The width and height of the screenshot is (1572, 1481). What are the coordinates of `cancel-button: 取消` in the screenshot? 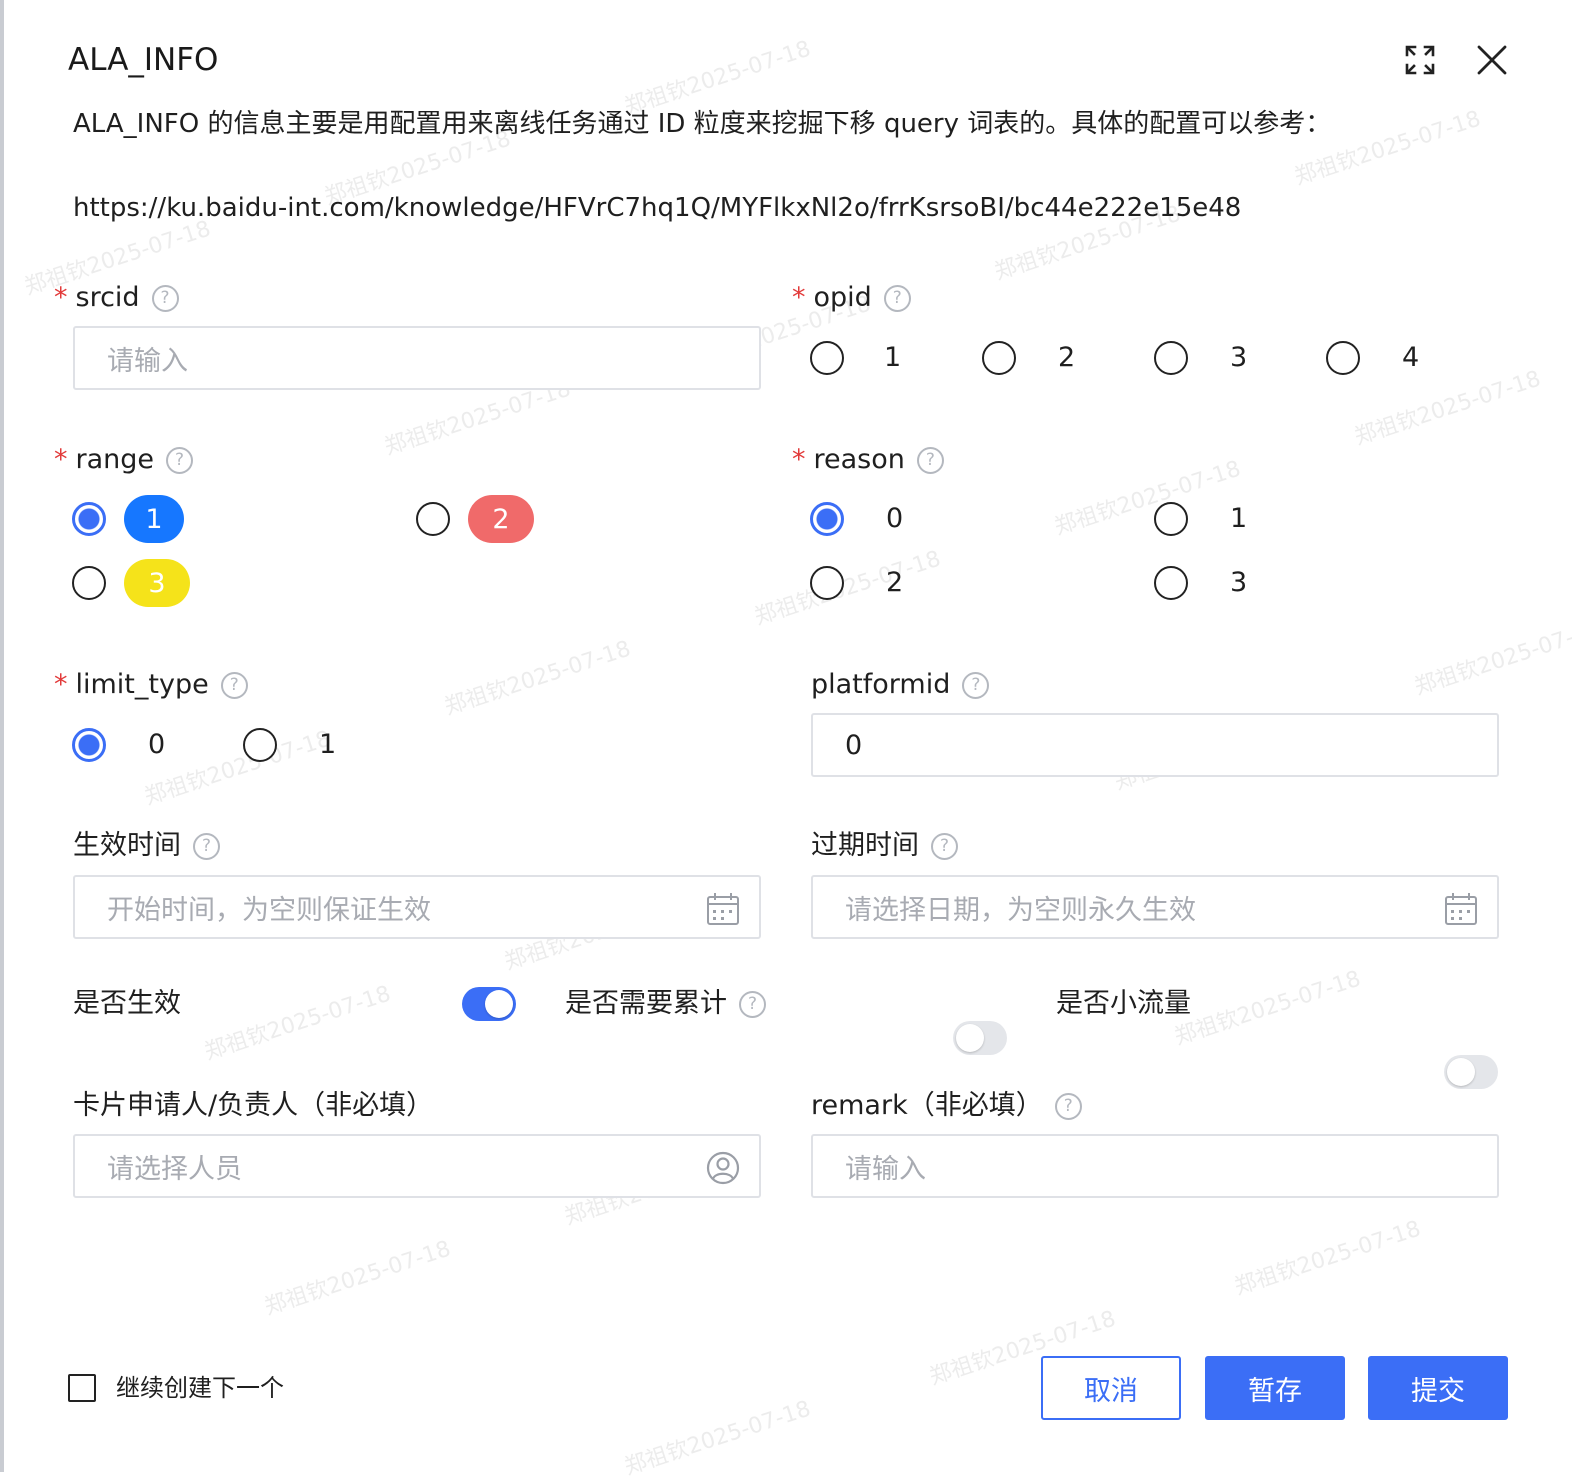 It's located at (1111, 1388).